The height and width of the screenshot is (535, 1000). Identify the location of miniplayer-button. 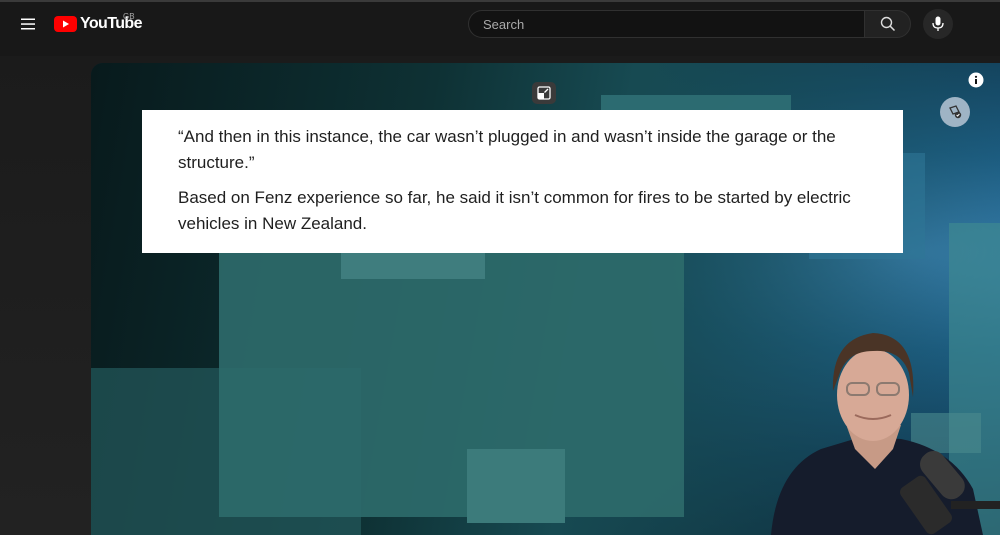
(544, 93).